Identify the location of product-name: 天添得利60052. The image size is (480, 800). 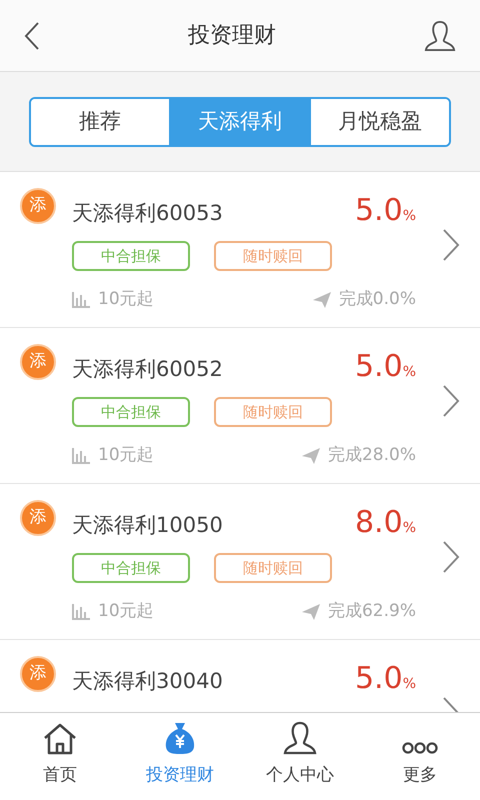
(147, 369).